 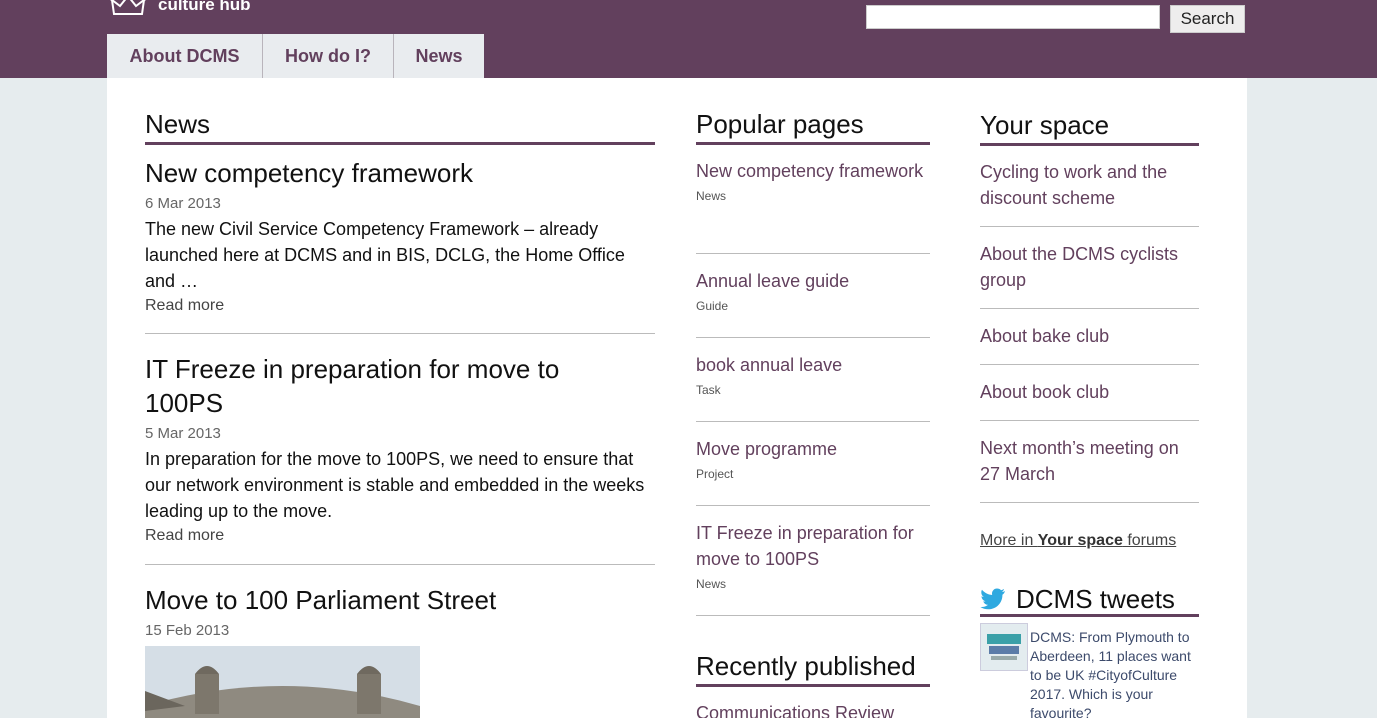 What do you see at coordinates (813, 281) in the screenshot?
I see `popular-item-link: Annual leave guide` at bounding box center [813, 281].